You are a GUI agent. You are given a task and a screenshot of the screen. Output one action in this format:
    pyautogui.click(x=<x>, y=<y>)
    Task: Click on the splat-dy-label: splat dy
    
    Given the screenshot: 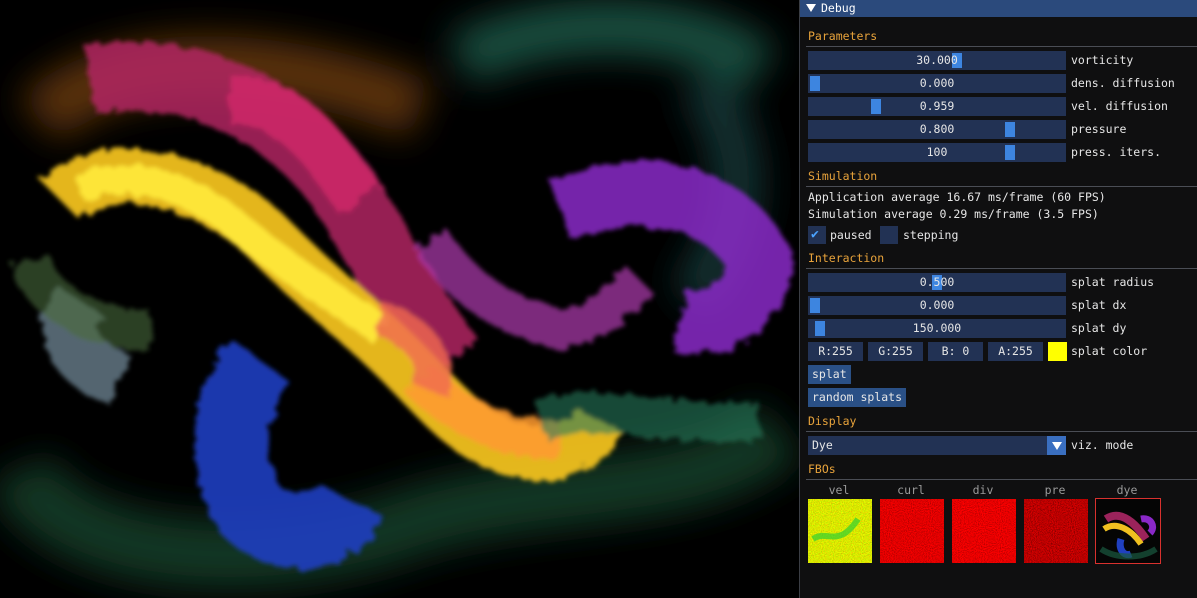 What is the action you would take?
    pyautogui.click(x=1099, y=328)
    